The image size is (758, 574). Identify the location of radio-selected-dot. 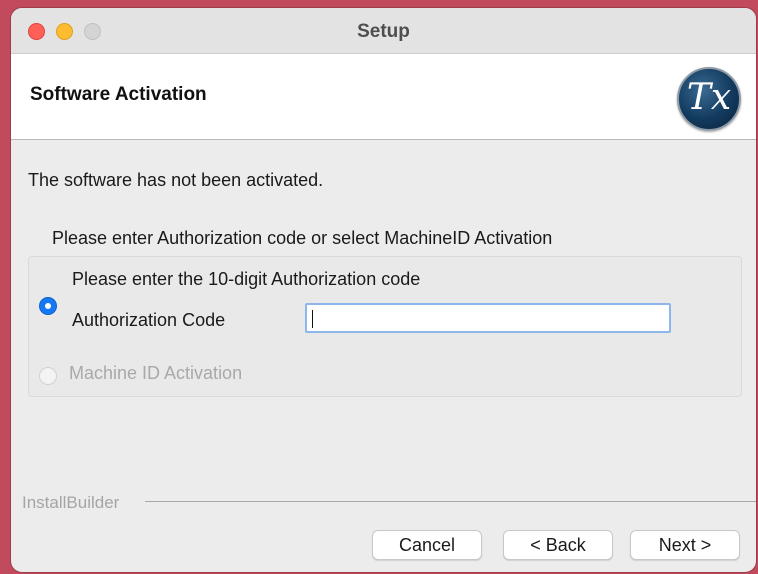
(48, 306).